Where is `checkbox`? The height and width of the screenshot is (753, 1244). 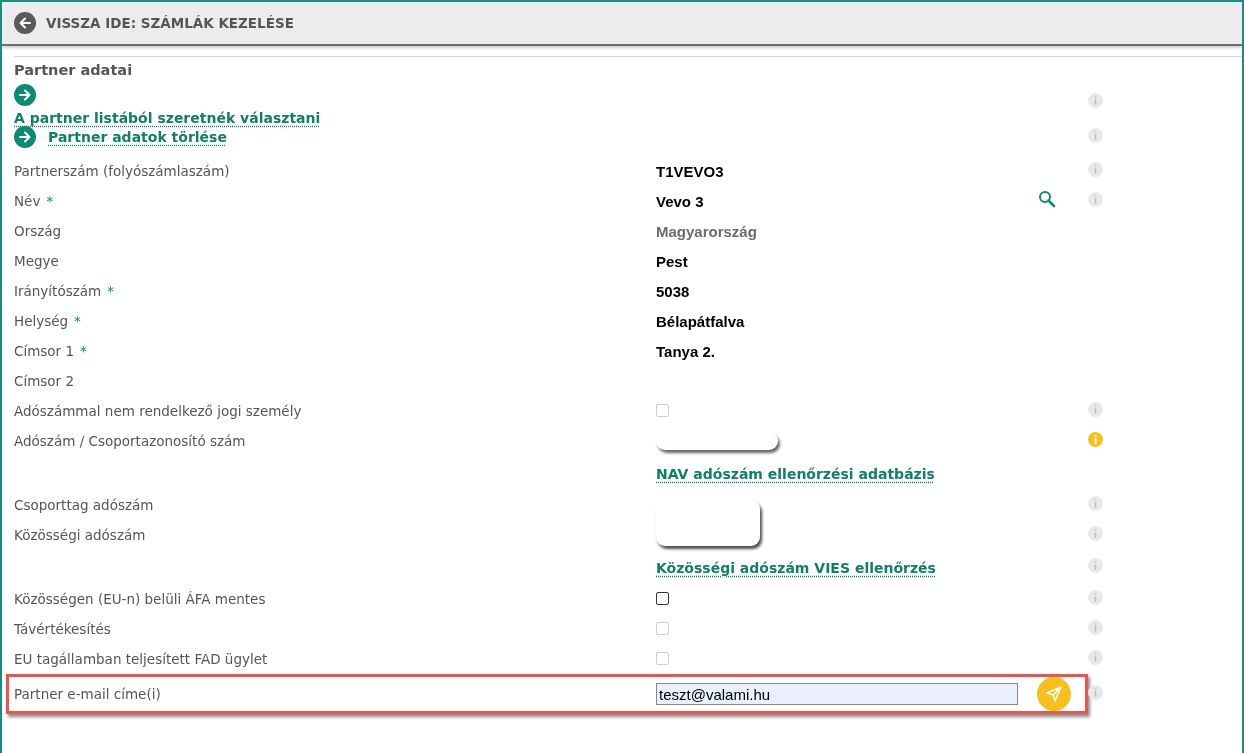 checkbox is located at coordinates (662, 598).